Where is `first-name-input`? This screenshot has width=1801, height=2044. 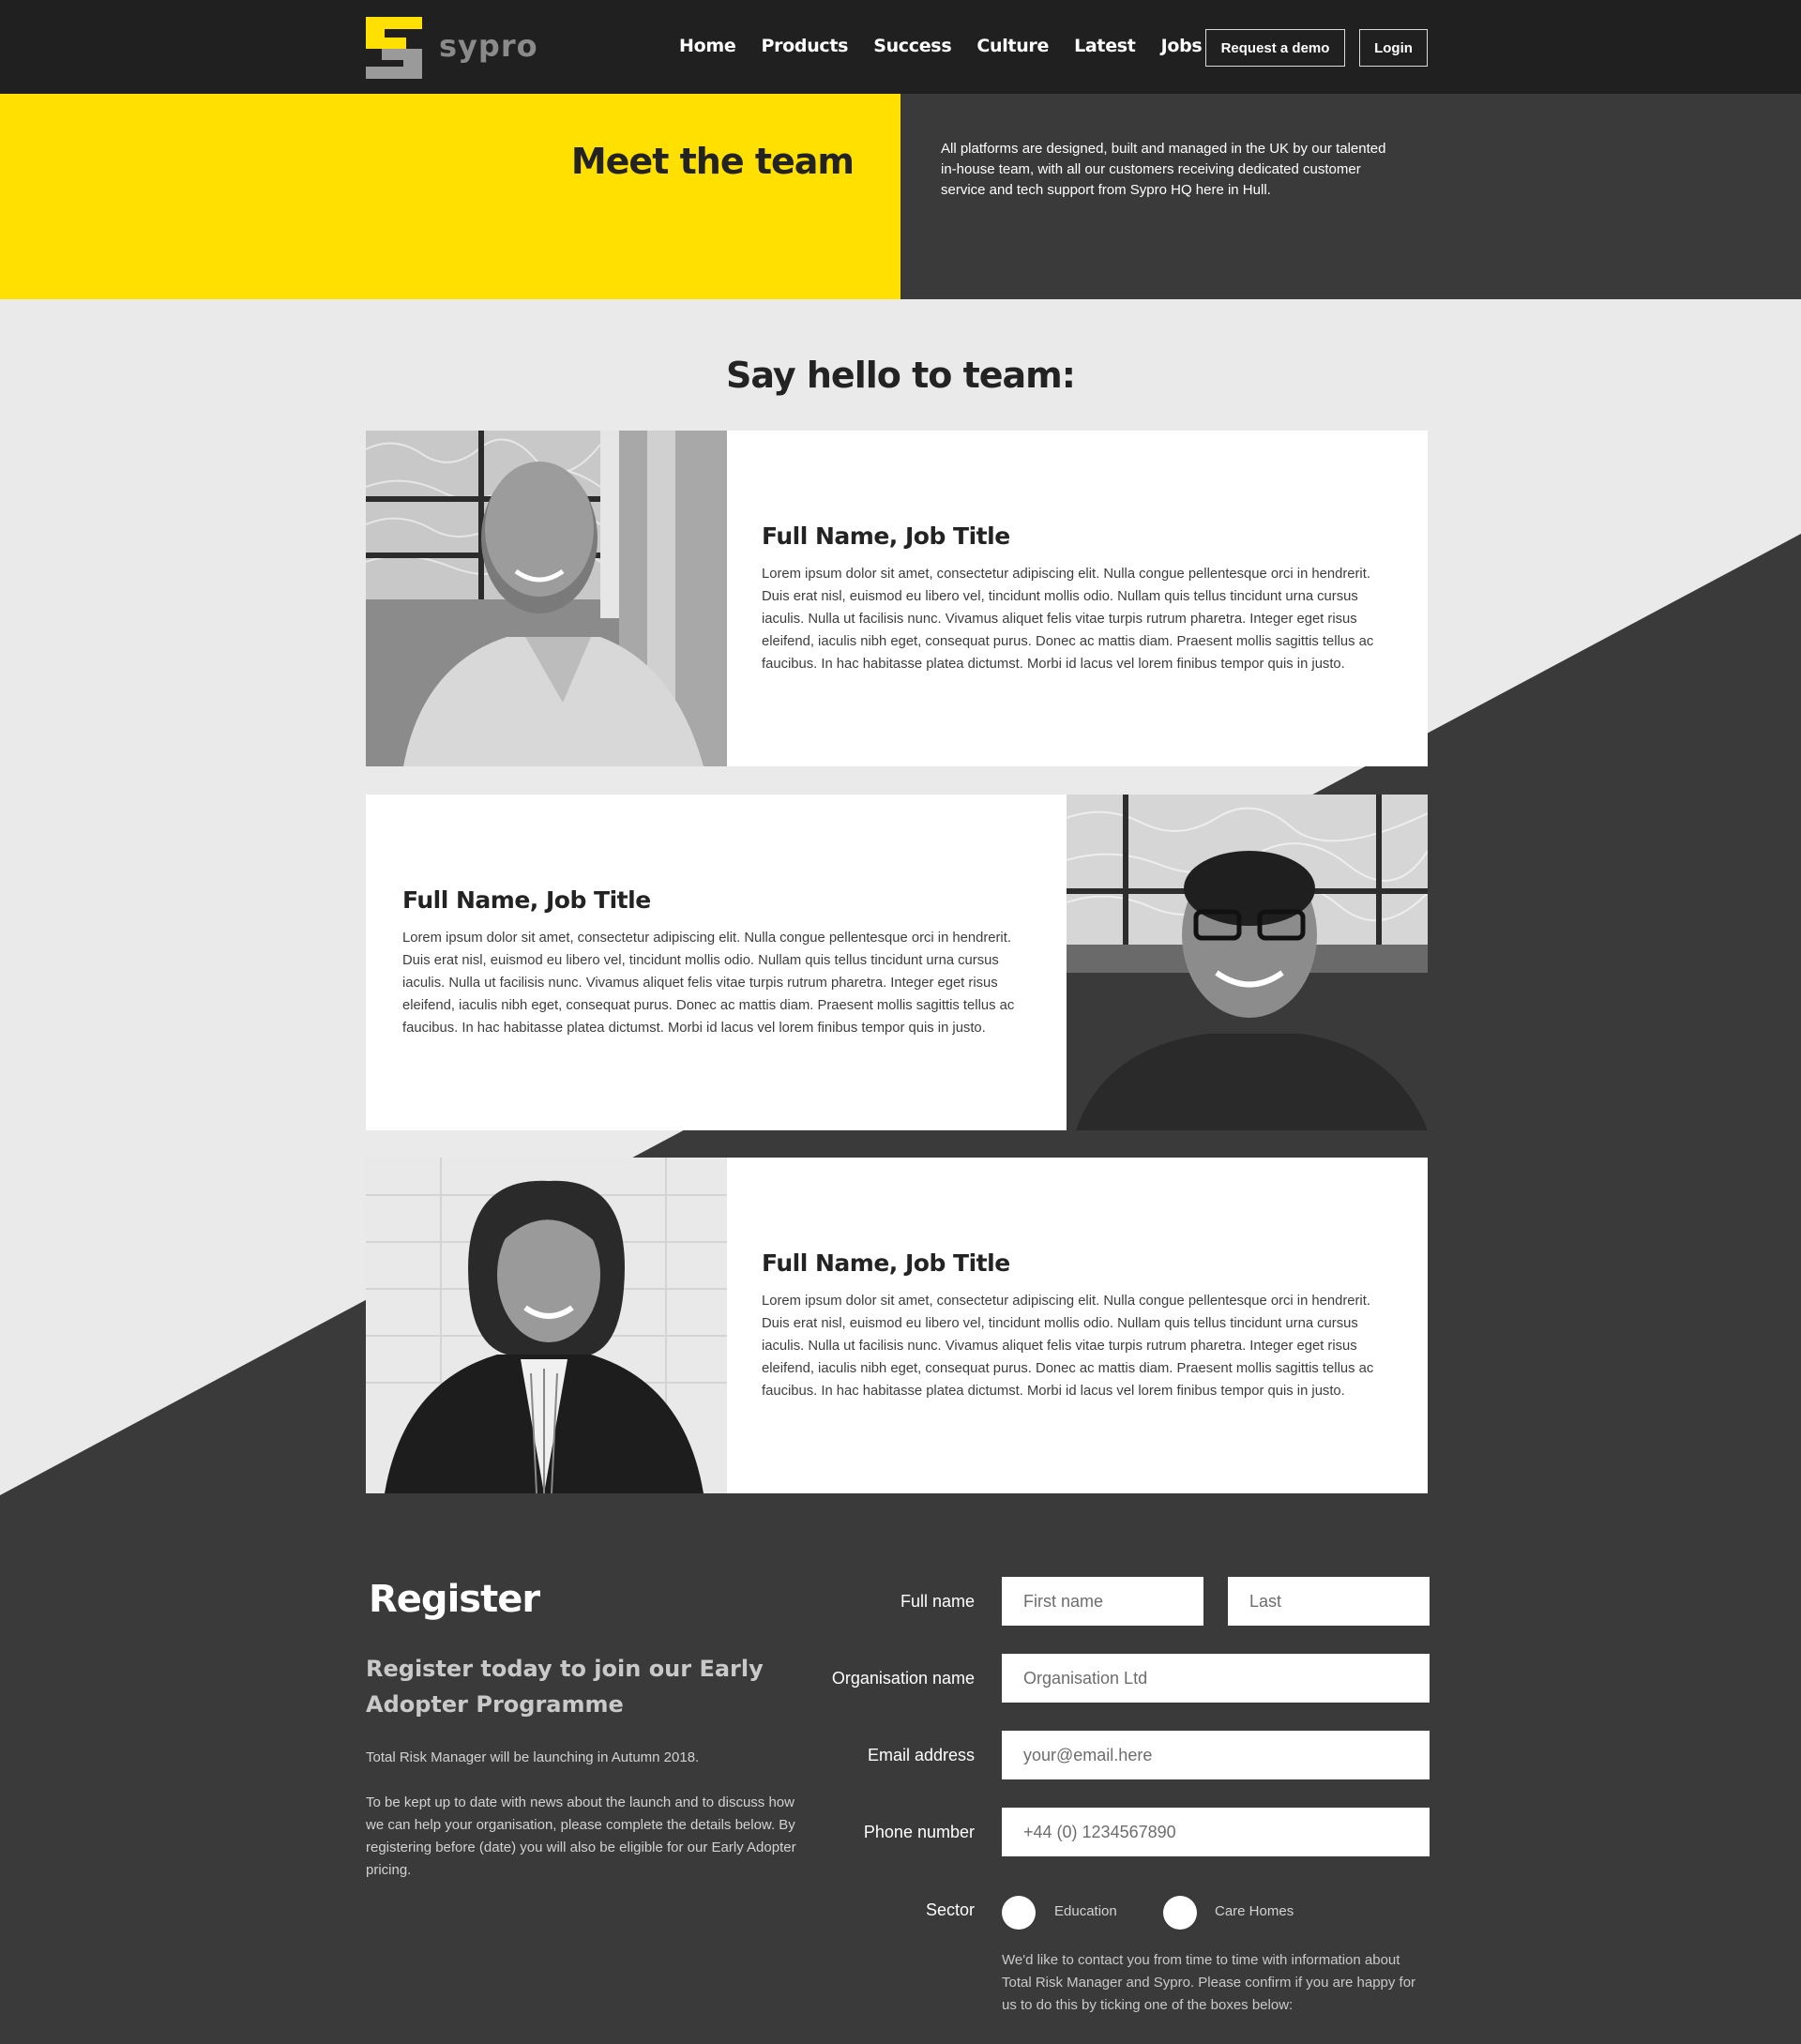
first-name-input is located at coordinates (1102, 1601).